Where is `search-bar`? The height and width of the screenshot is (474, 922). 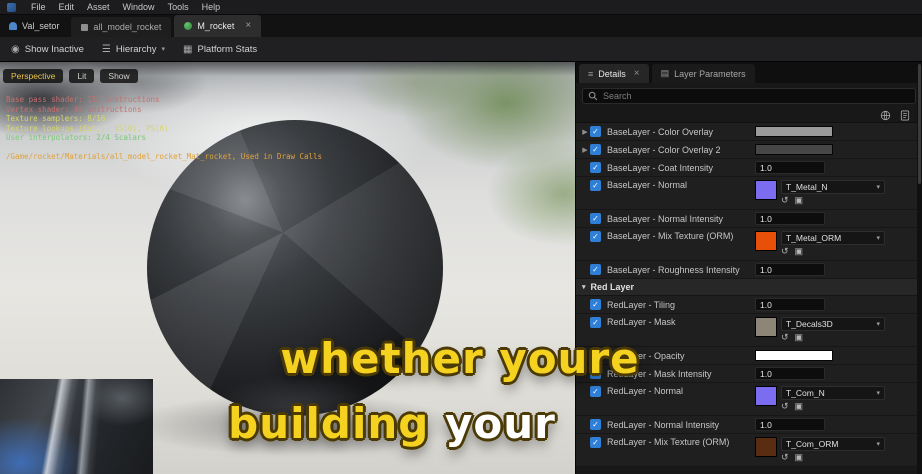
search-bar is located at coordinates (749, 96).